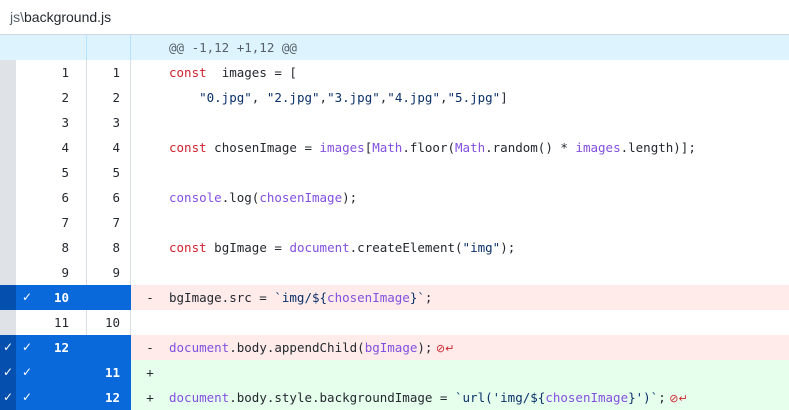 This screenshot has width=789, height=410. Describe the element at coordinates (109, 122) in the screenshot. I see `new-line-number: 3` at that location.